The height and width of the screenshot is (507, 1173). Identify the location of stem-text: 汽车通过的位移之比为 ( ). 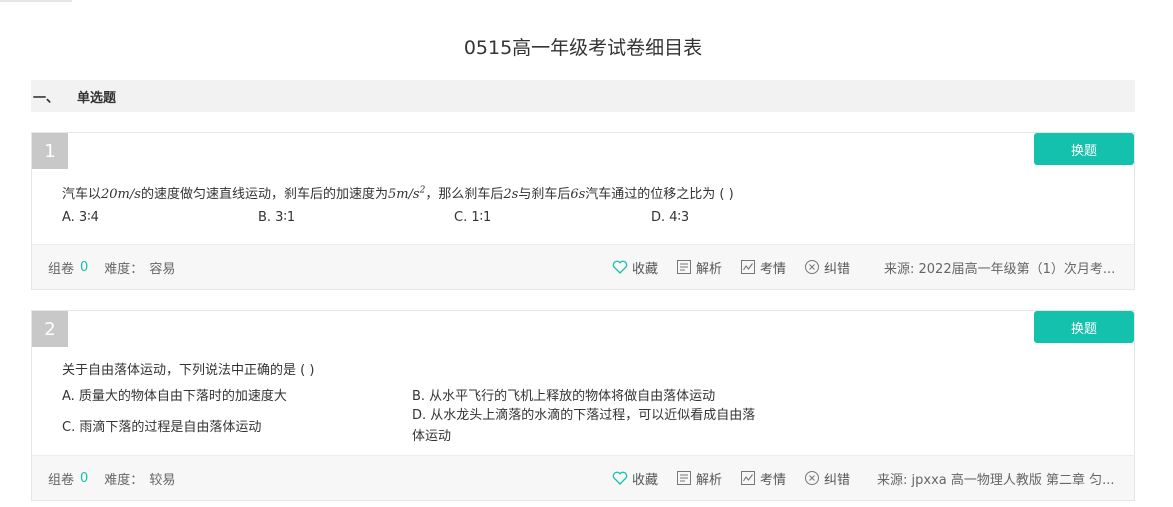
(659, 194).